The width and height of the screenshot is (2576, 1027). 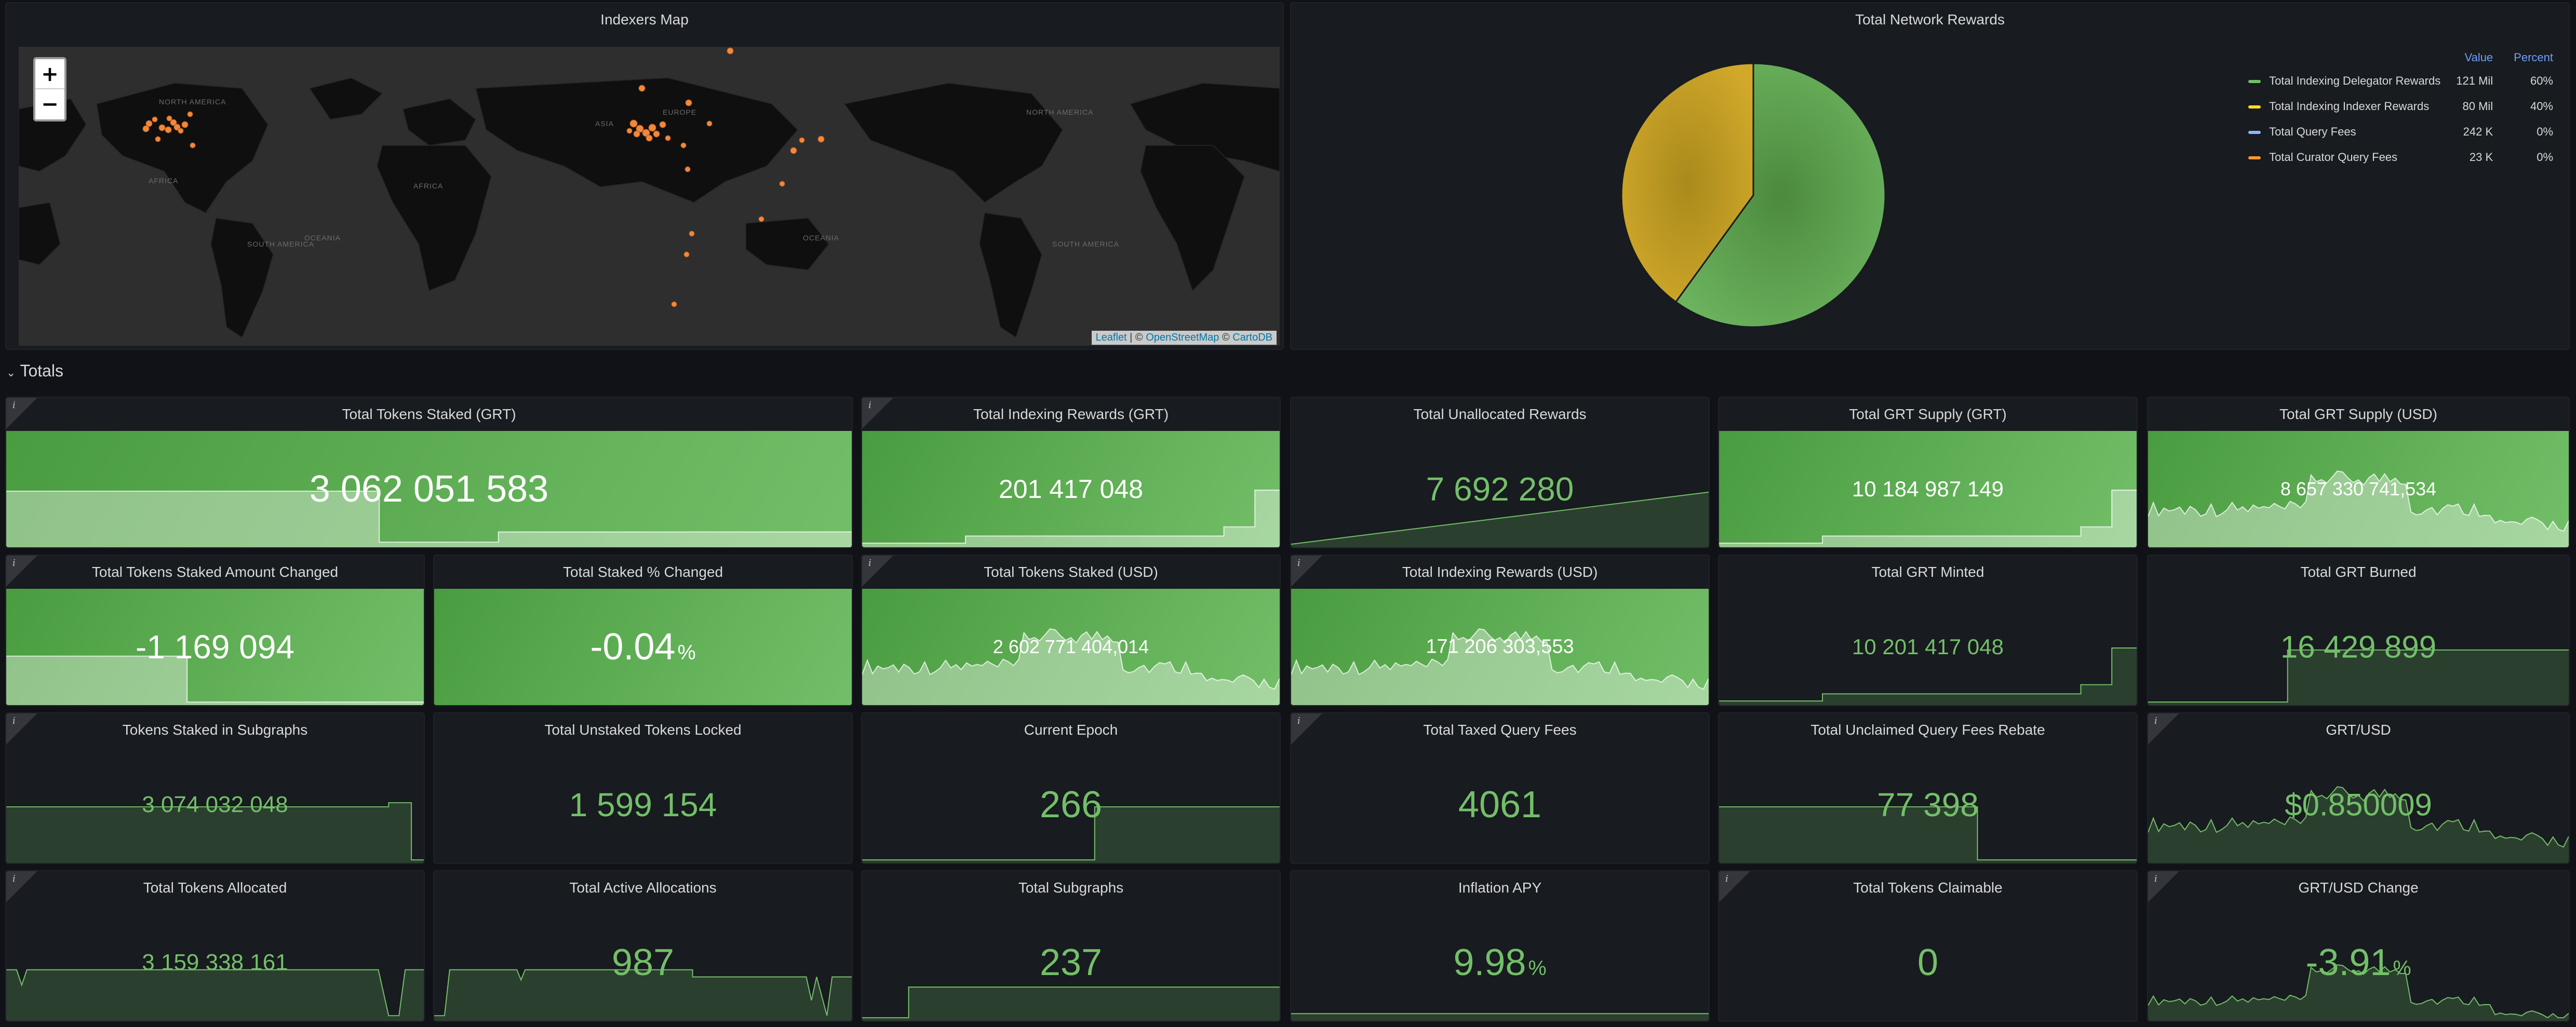 What do you see at coordinates (2475, 80) in the screenshot?
I see `legend-value: 121 Mil` at bounding box center [2475, 80].